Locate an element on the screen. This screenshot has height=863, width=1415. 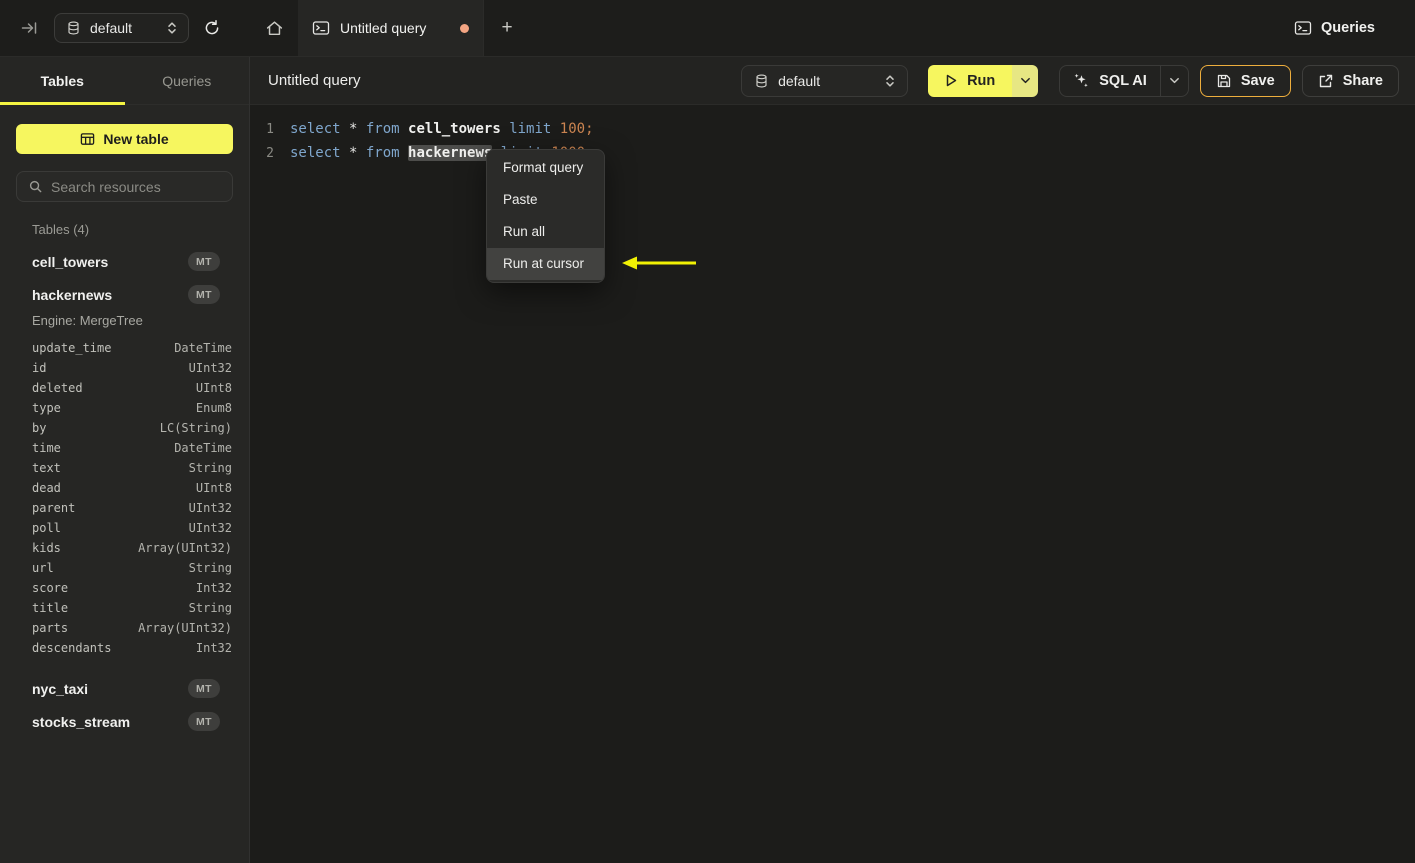
editor-line: 2select * from hackernews limit 1000 is located at coordinates (832, 153).